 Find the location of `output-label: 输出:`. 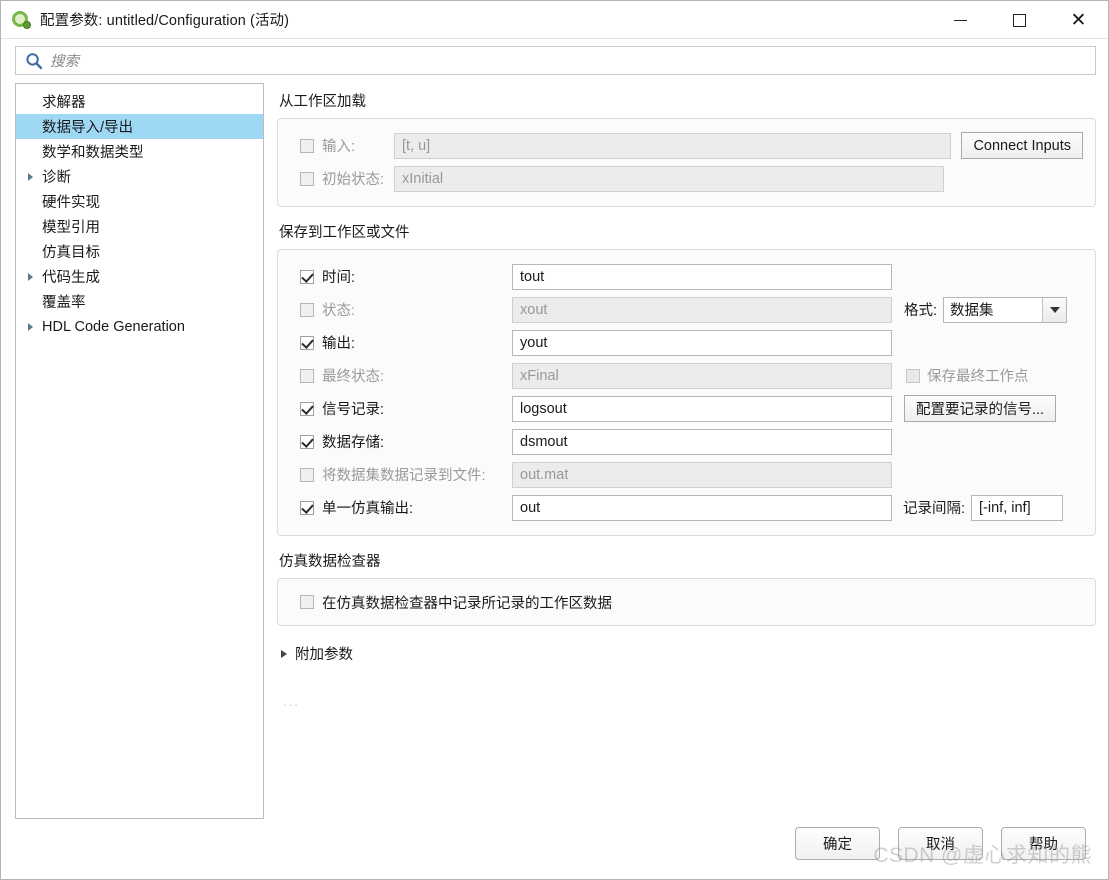

output-label: 输出: is located at coordinates (339, 344).